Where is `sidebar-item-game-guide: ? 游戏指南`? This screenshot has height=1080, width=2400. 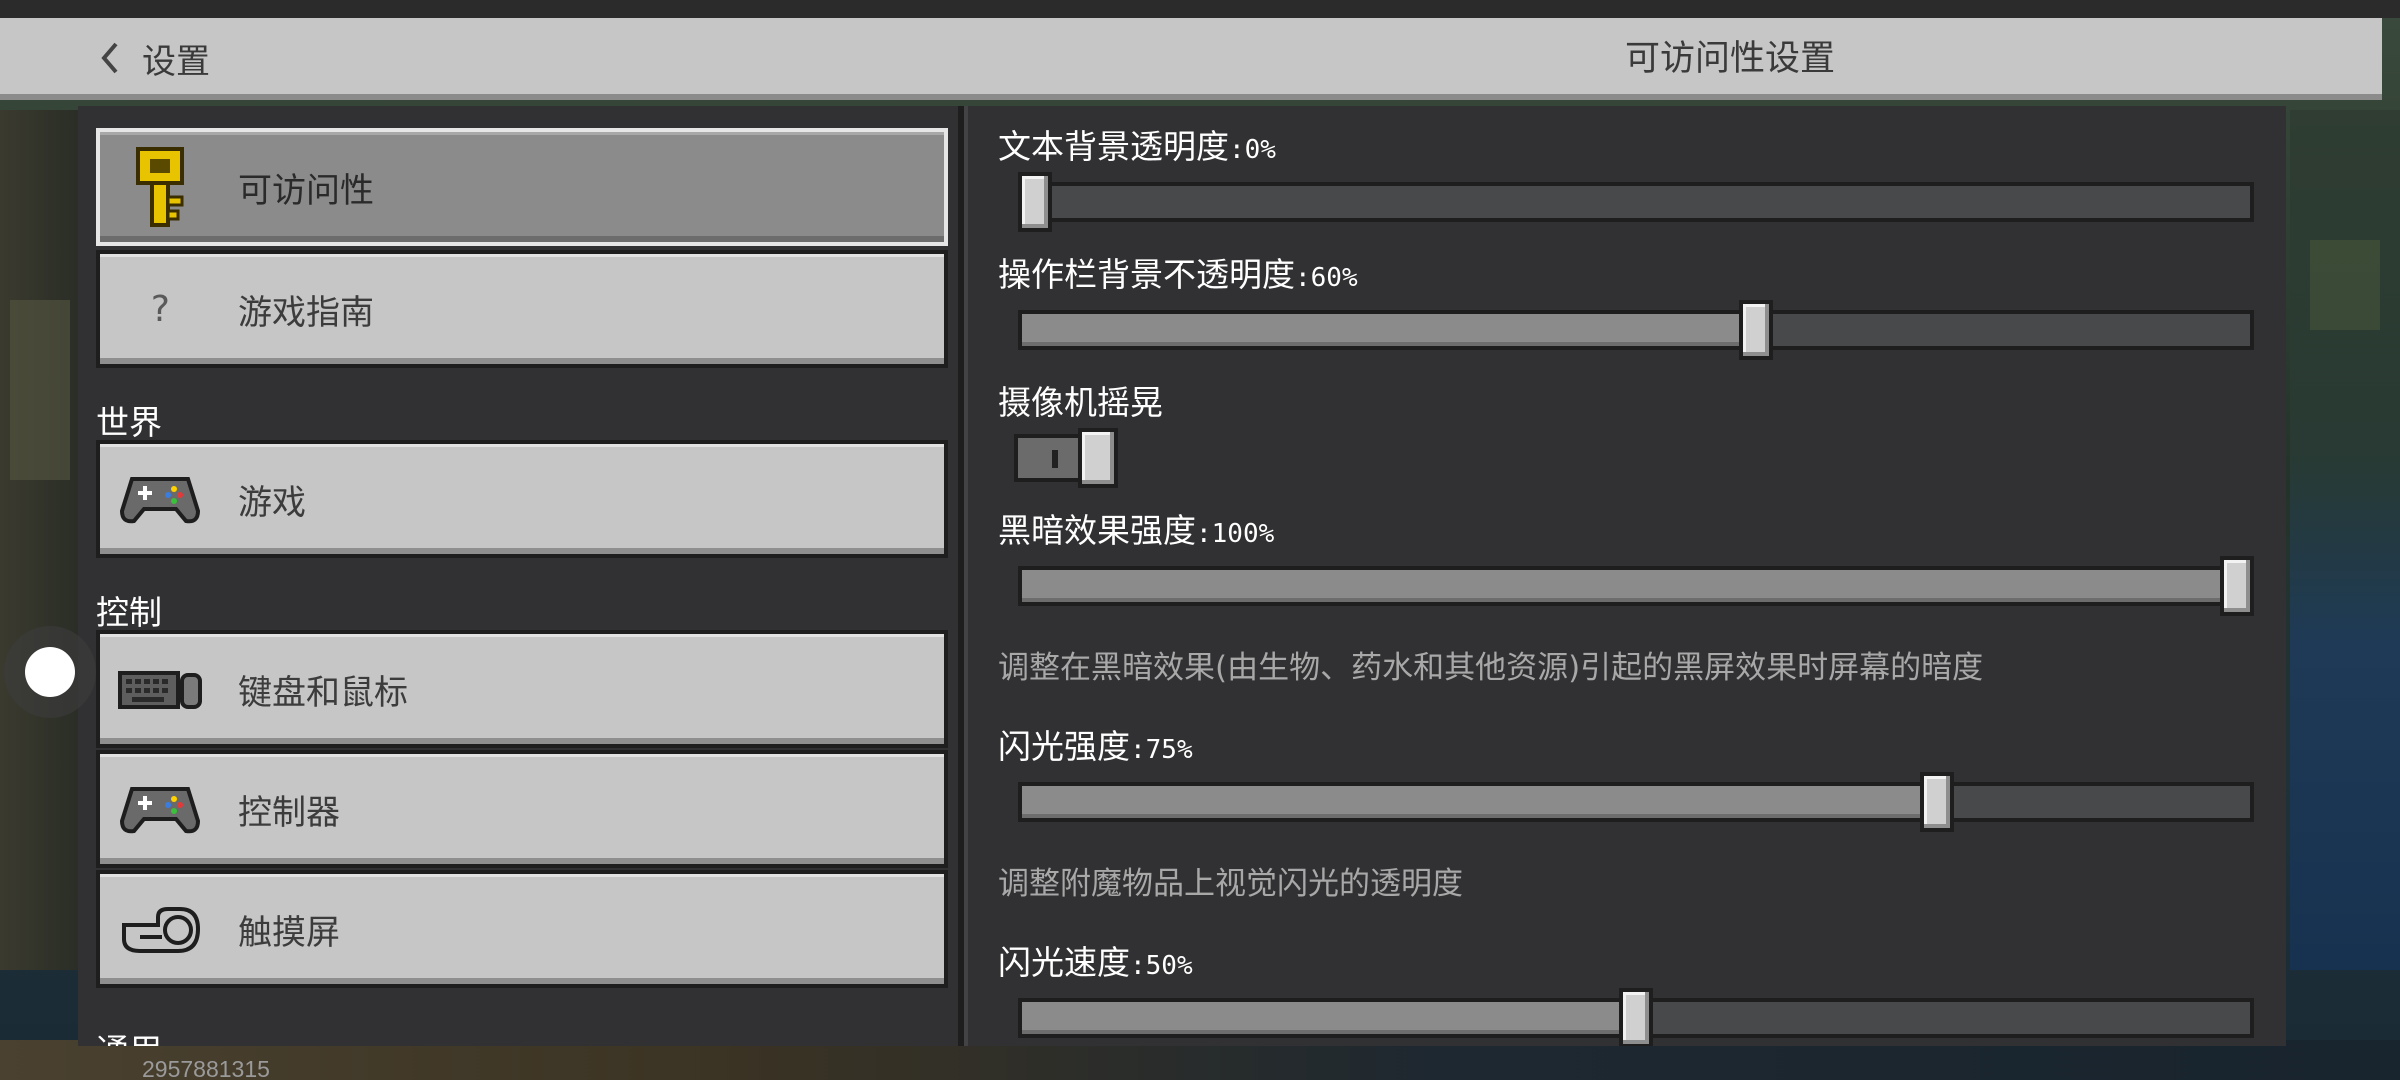
sidebar-item-game-guide: ? 游戏指南 is located at coordinates (522, 309).